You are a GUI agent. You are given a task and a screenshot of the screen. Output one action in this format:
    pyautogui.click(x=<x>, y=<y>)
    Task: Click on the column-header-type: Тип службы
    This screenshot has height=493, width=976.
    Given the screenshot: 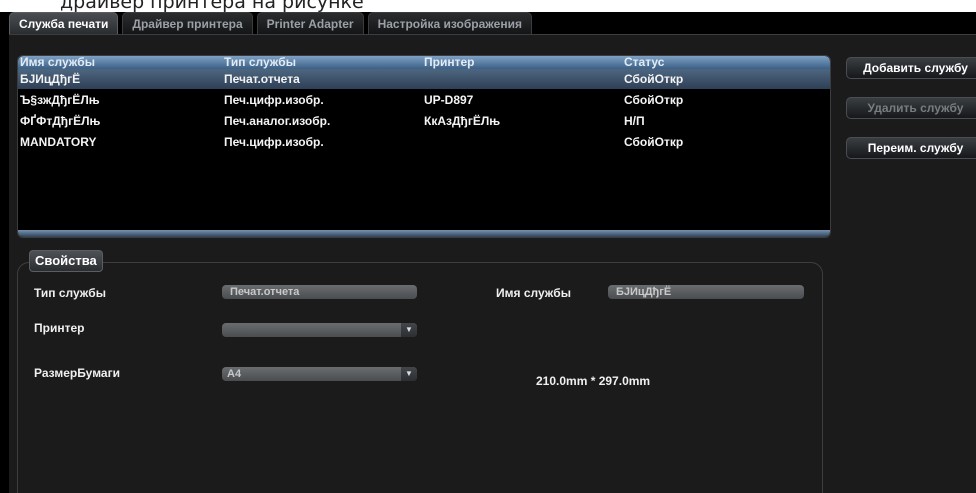 What is the action you would take?
    pyautogui.click(x=260, y=62)
    